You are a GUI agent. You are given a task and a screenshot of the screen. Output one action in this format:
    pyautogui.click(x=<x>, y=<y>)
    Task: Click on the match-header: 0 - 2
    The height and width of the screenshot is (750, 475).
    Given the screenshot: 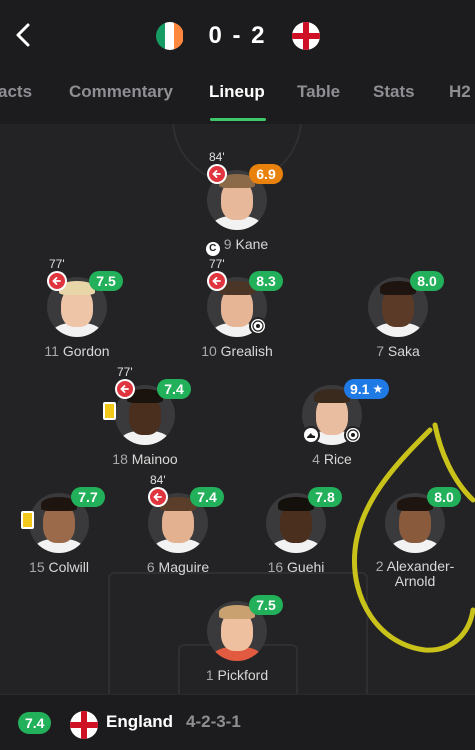 What is the action you would take?
    pyautogui.click(x=237, y=35)
    